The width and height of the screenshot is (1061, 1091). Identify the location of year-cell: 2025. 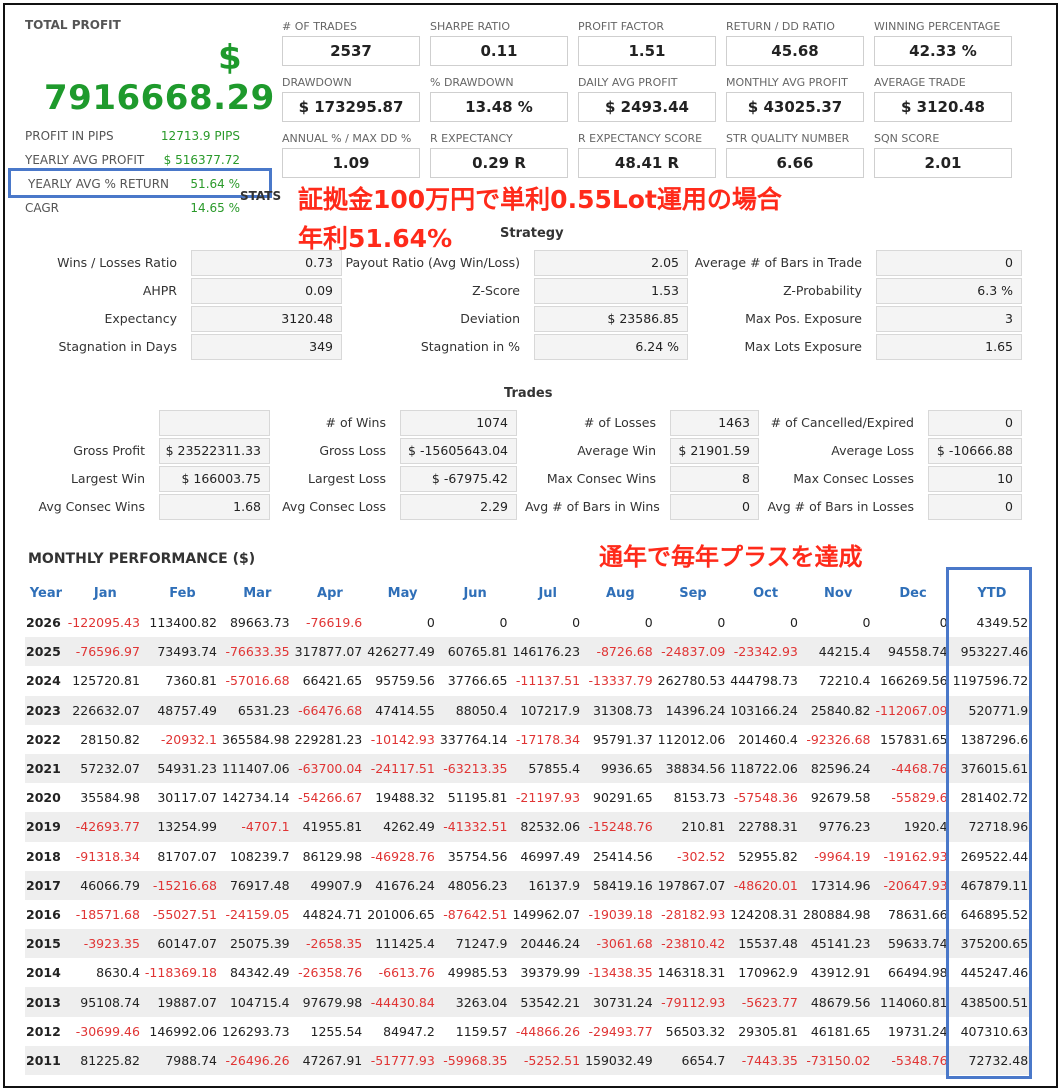
(46, 652).